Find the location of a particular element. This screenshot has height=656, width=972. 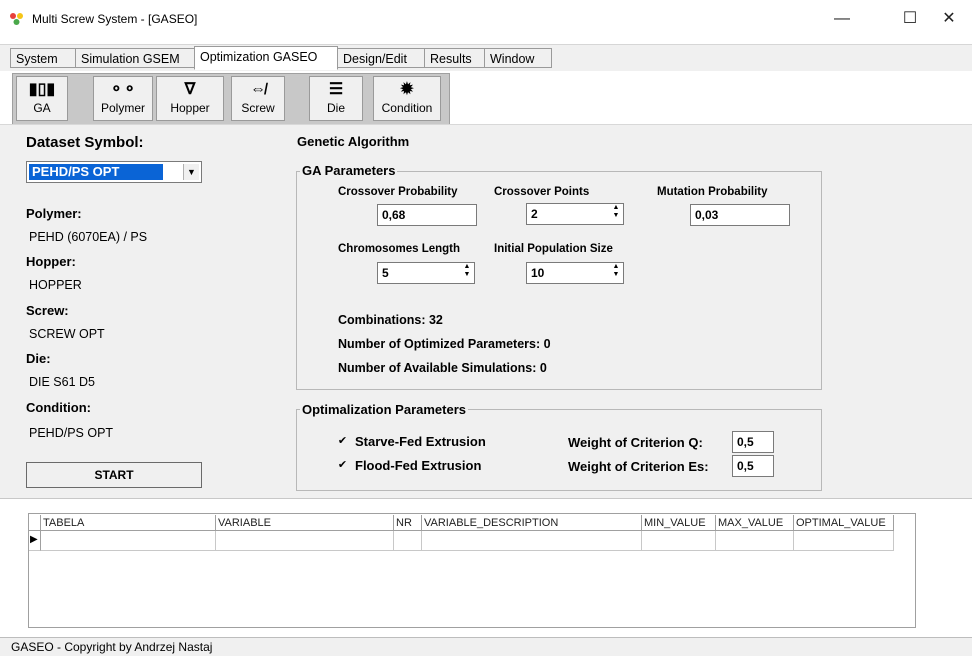

row-pointer-icon: ▶ is located at coordinates (34, 539).